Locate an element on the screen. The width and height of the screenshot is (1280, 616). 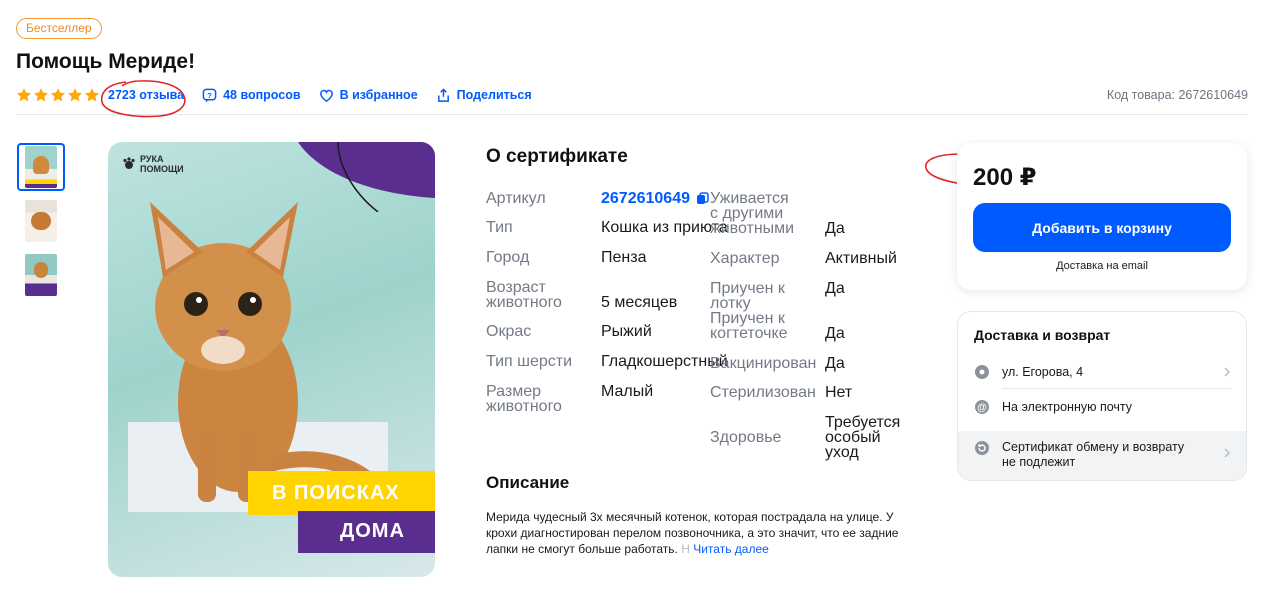
thumbnail-list is located at coordinates (41, 221).